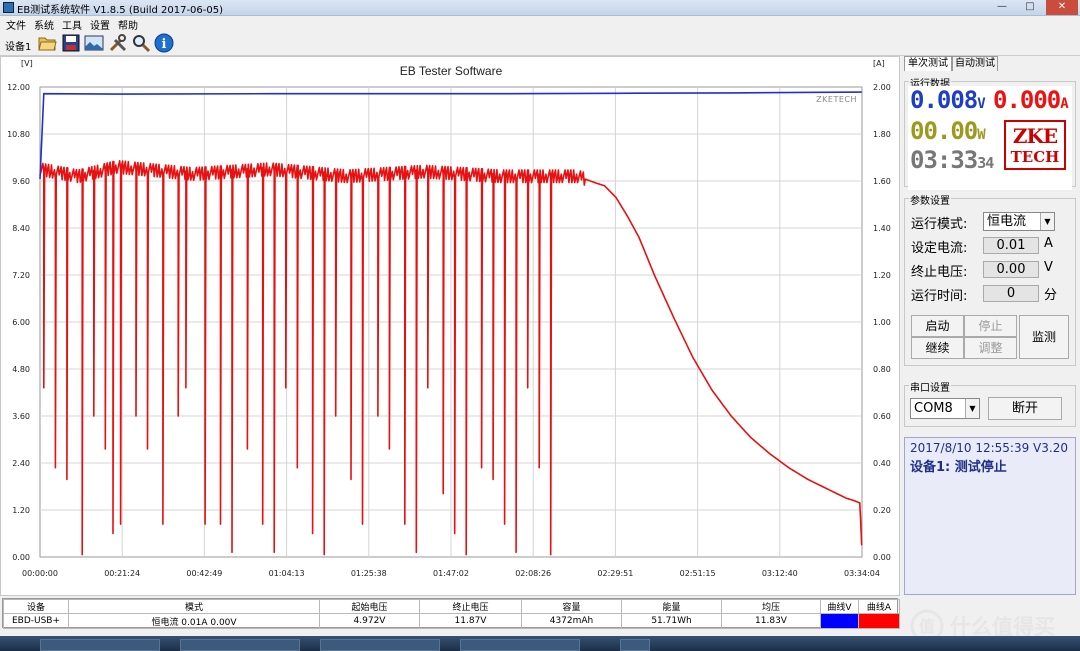 This screenshot has width=1080, height=651. What do you see at coordinates (8, 7) in the screenshot?
I see `app-icon` at bounding box center [8, 7].